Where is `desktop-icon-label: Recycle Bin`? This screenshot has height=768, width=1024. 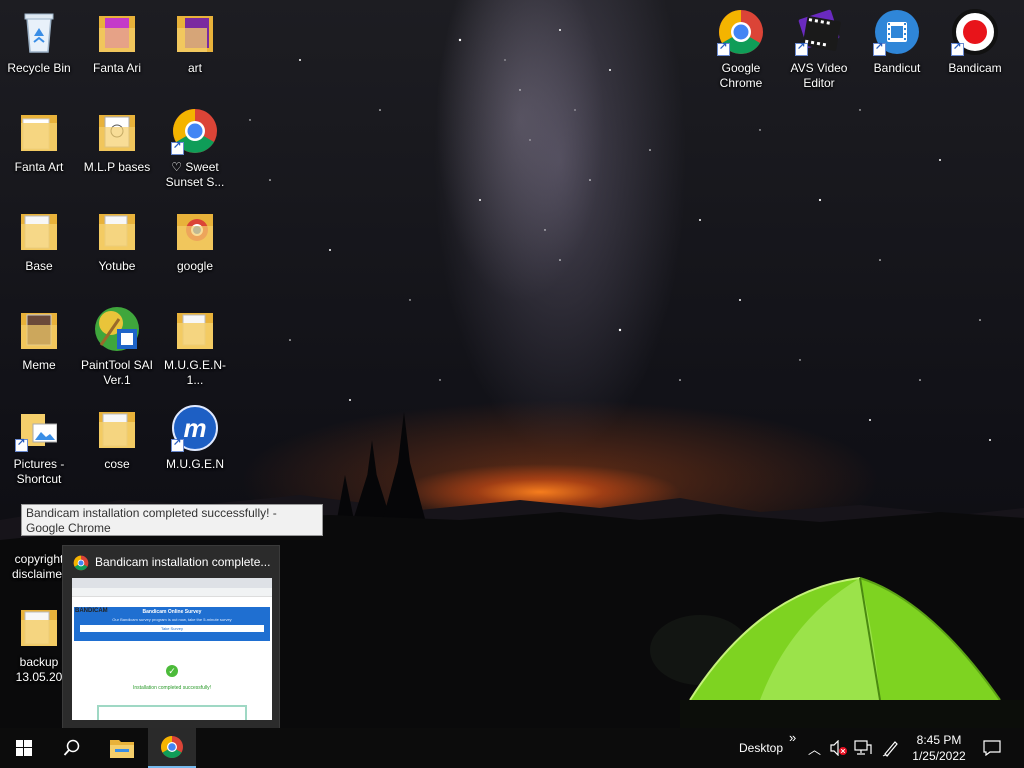 desktop-icon-label: Recycle Bin is located at coordinates (39, 68).